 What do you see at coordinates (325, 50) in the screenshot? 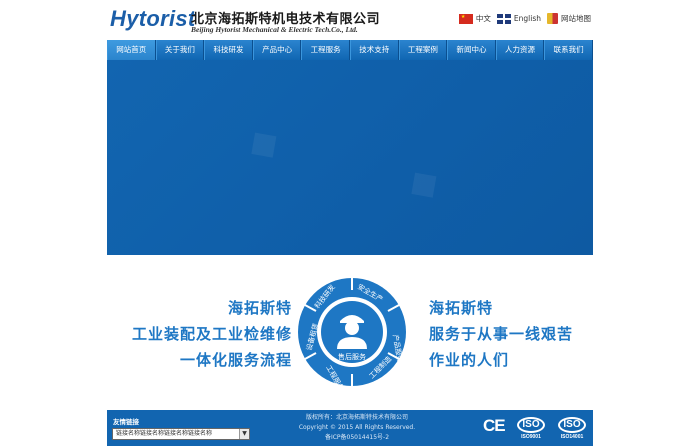
I see `nav-item-engineering: 工程服务` at bounding box center [325, 50].